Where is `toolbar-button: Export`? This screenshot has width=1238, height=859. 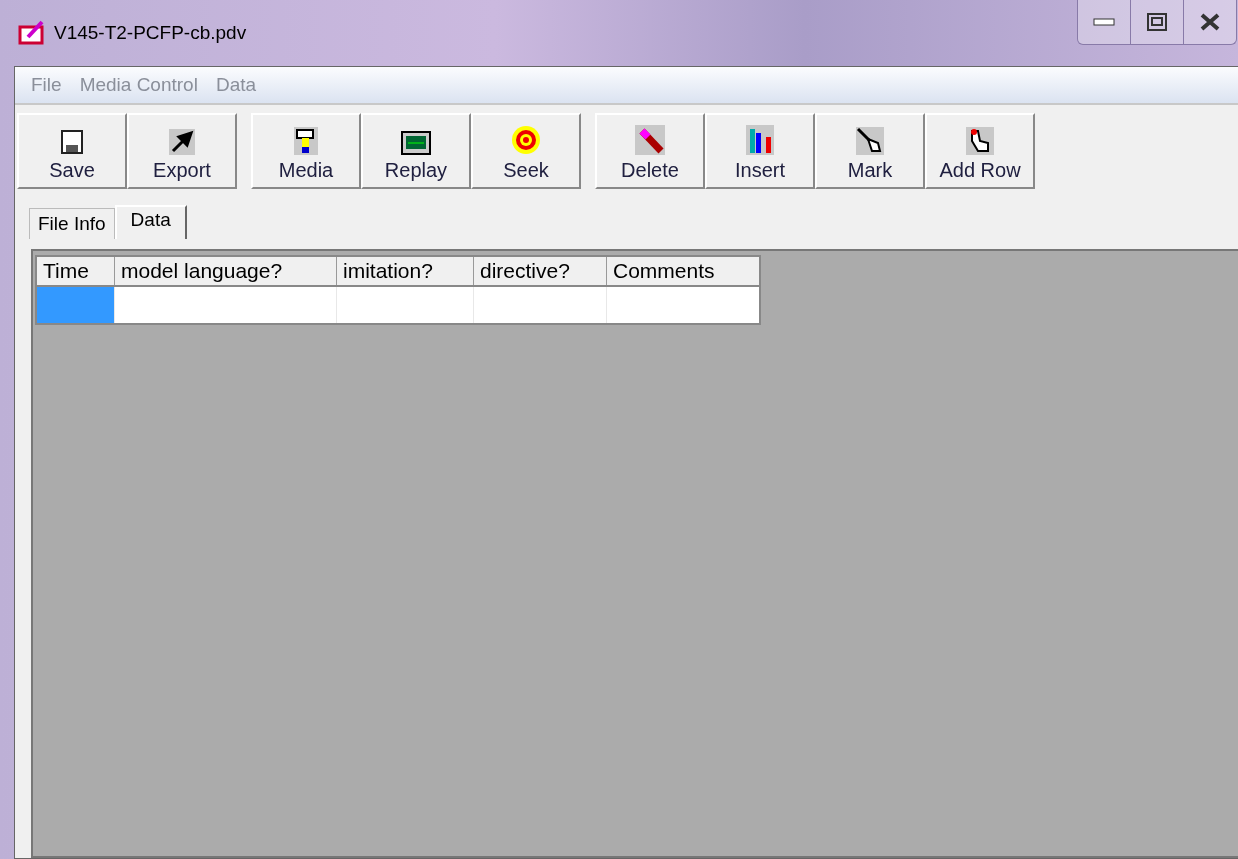
toolbar-button: Export is located at coordinates (182, 151).